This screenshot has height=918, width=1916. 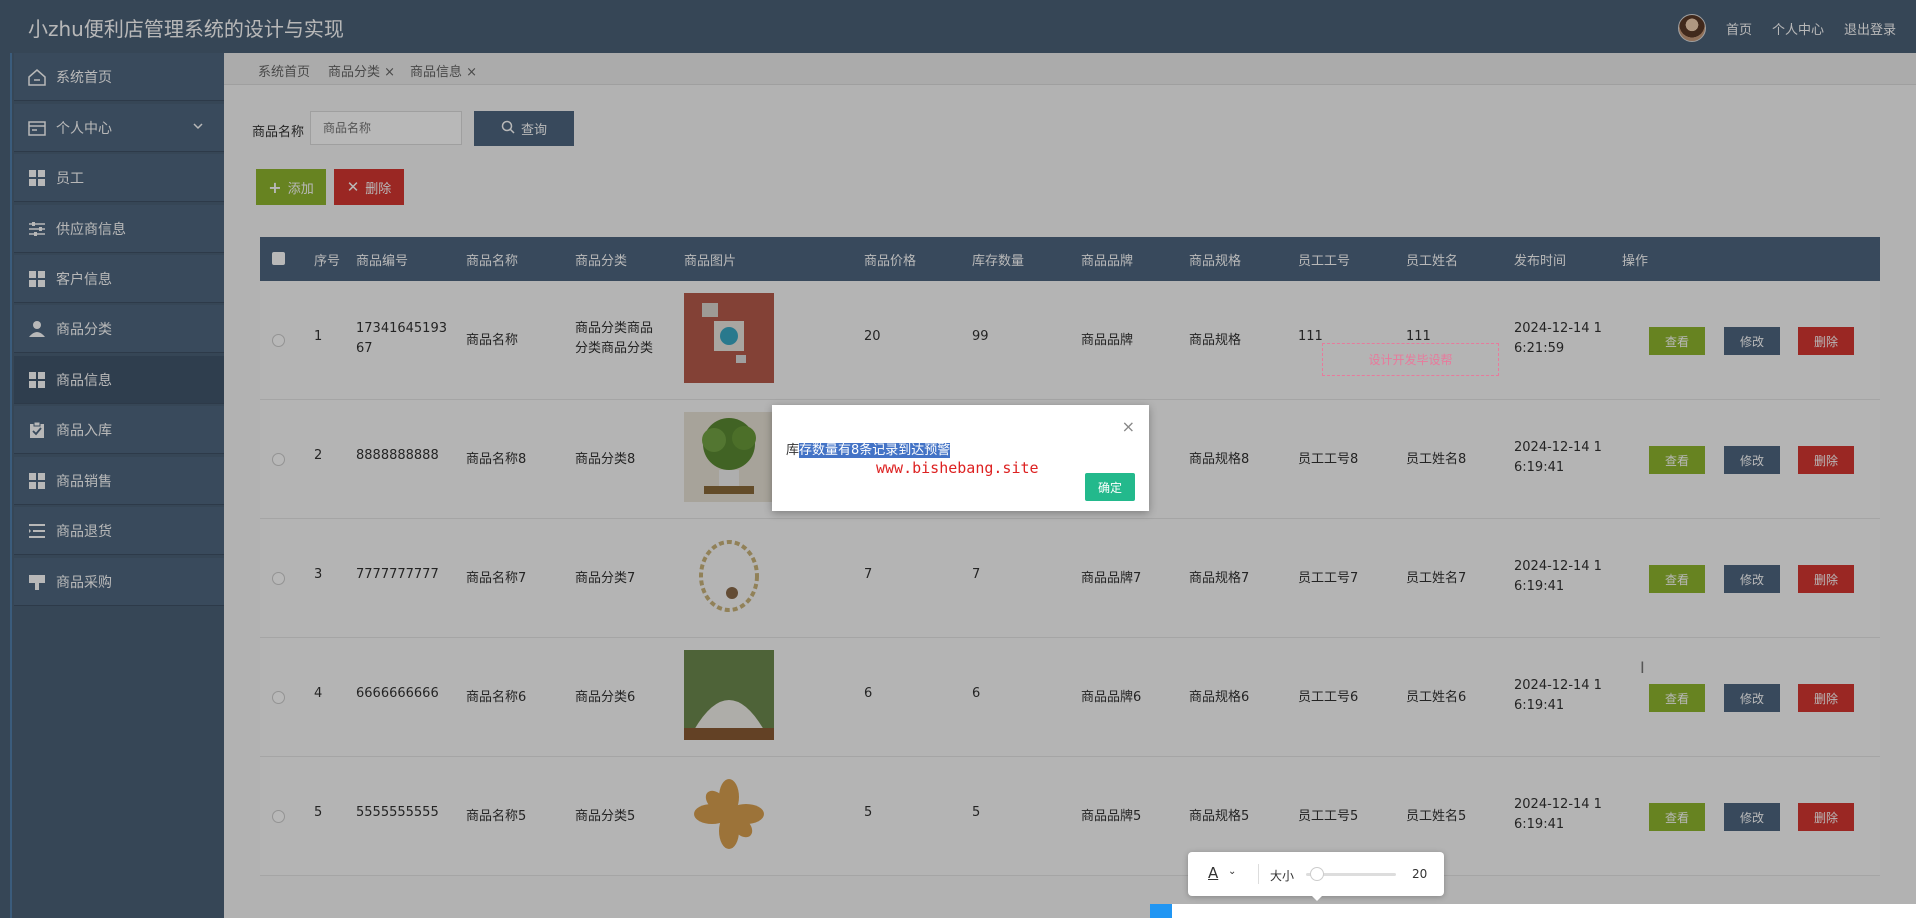 What do you see at coordinates (875, 450) in the screenshot?
I see `selected-text: 存数量有8条记录到达预警` at bounding box center [875, 450].